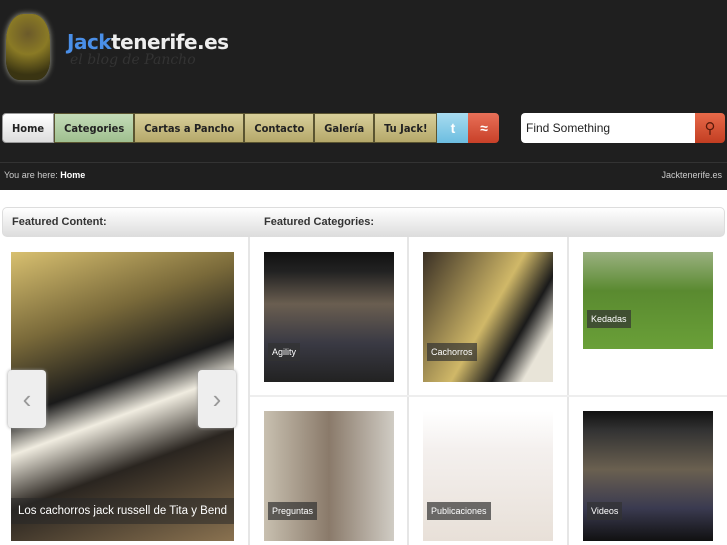  I want to click on search-form: ⚲, so click(623, 128).